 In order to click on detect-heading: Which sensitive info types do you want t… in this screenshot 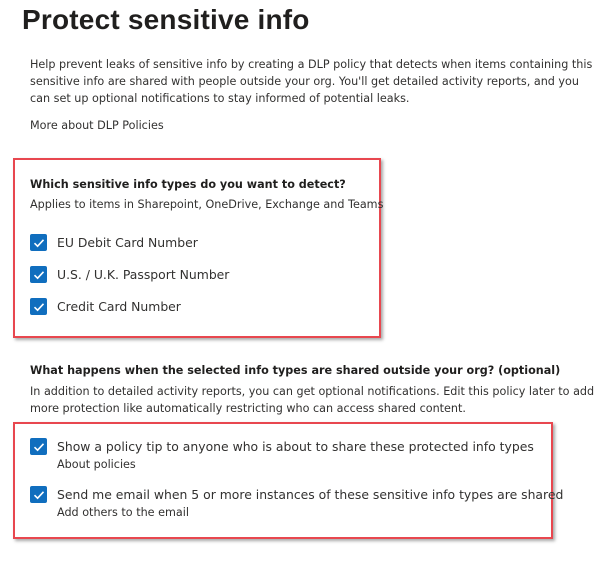, I will do `click(188, 184)`.